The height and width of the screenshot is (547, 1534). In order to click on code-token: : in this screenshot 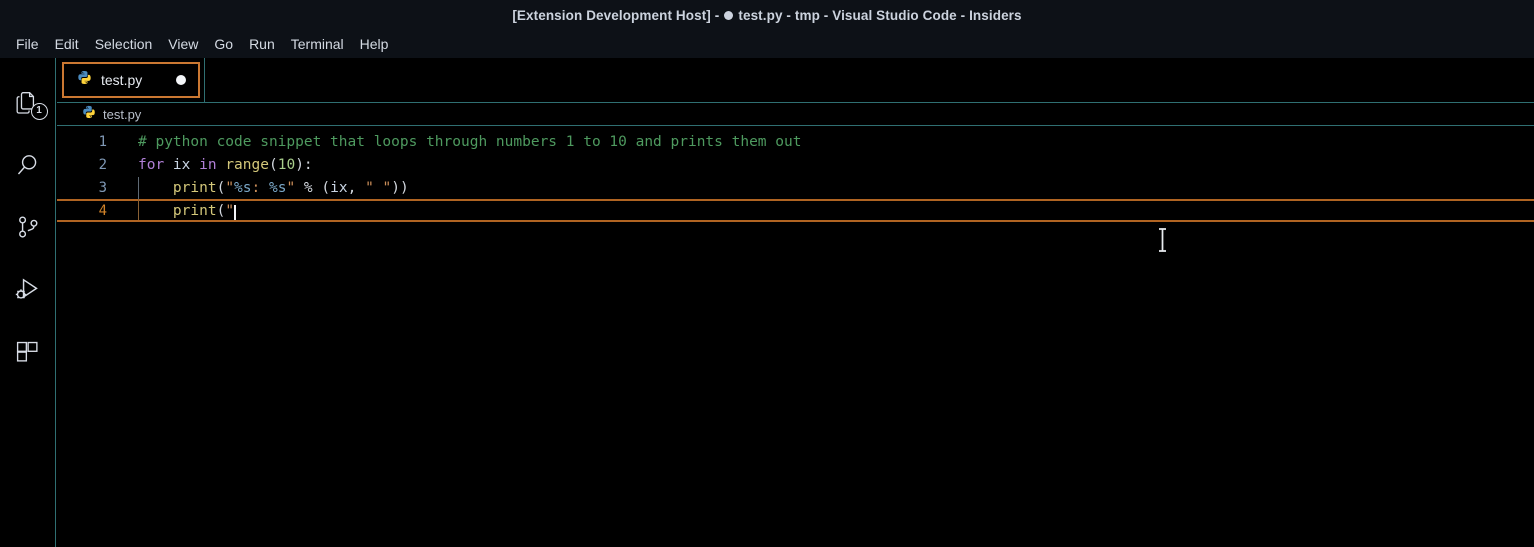, I will do `click(260, 187)`.